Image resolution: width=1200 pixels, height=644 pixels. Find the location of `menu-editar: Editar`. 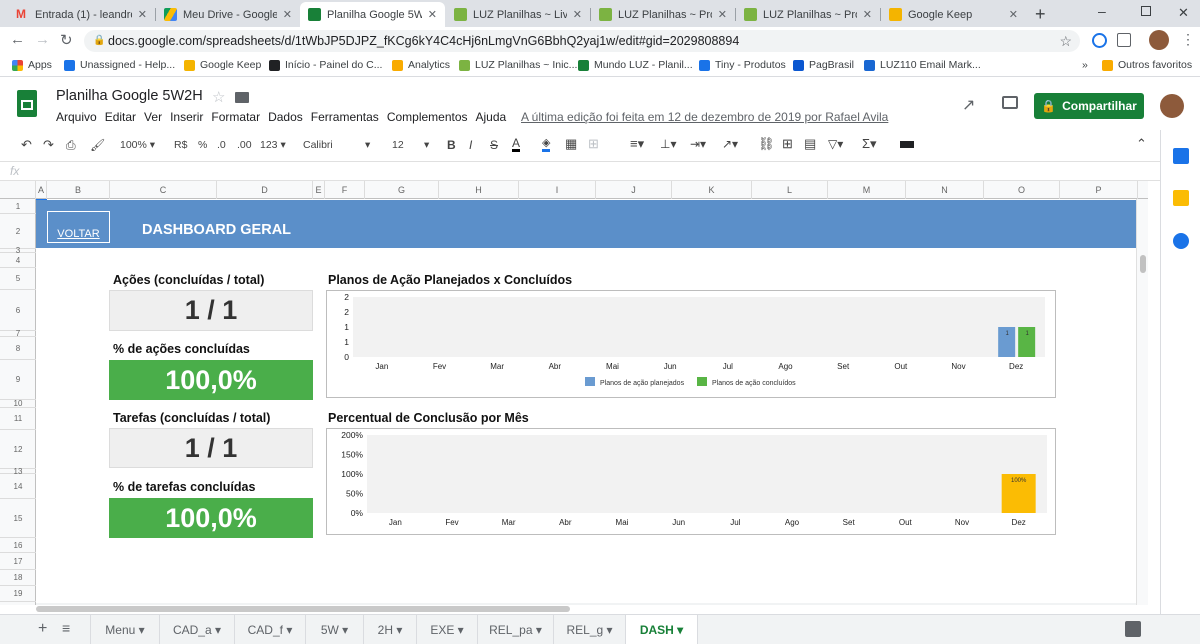

menu-editar: Editar is located at coordinates (120, 117).